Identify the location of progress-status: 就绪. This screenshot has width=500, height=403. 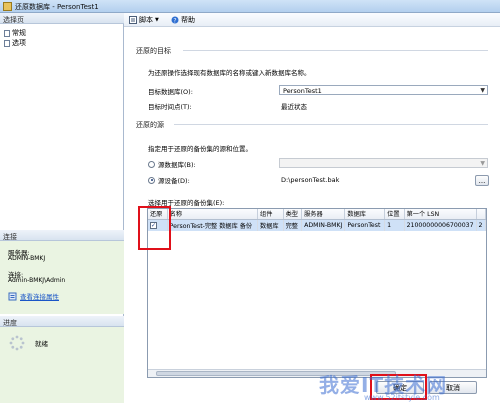
(41, 344).